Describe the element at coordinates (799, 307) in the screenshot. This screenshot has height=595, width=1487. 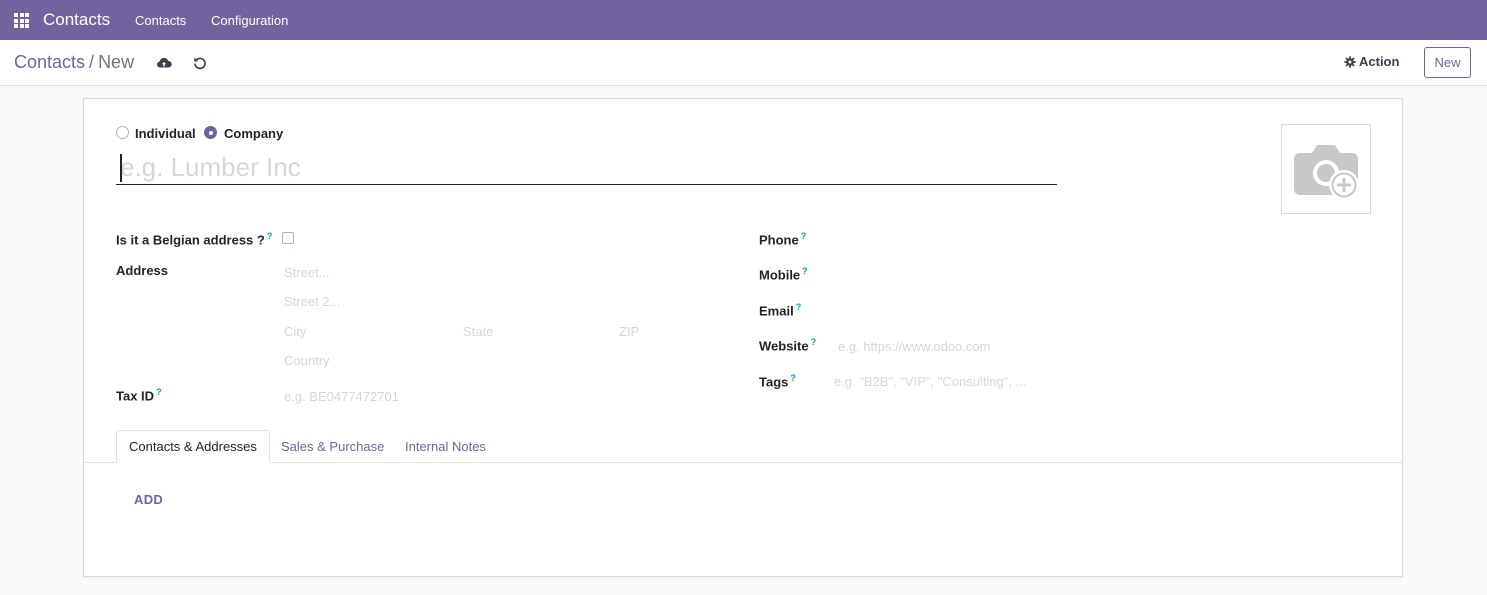
I see `email-help-icon: ?` at that location.